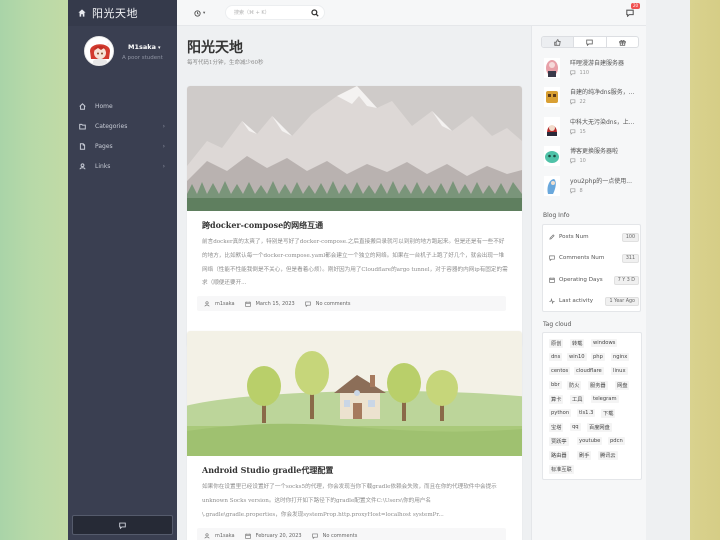  Describe the element at coordinates (574, 237) in the screenshot. I see `info-label: Posts Num` at that location.